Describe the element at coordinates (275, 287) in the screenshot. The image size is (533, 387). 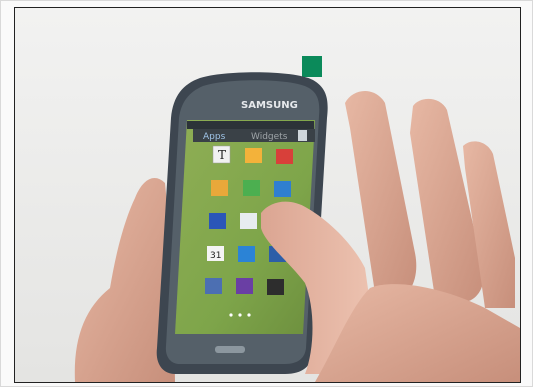
I see `videoplayer-app-icon` at that location.